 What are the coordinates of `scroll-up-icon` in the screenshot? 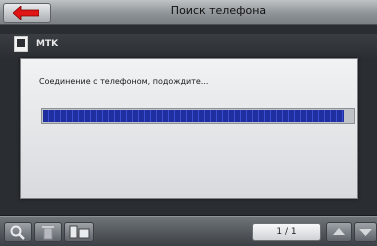 It's located at (339, 231).